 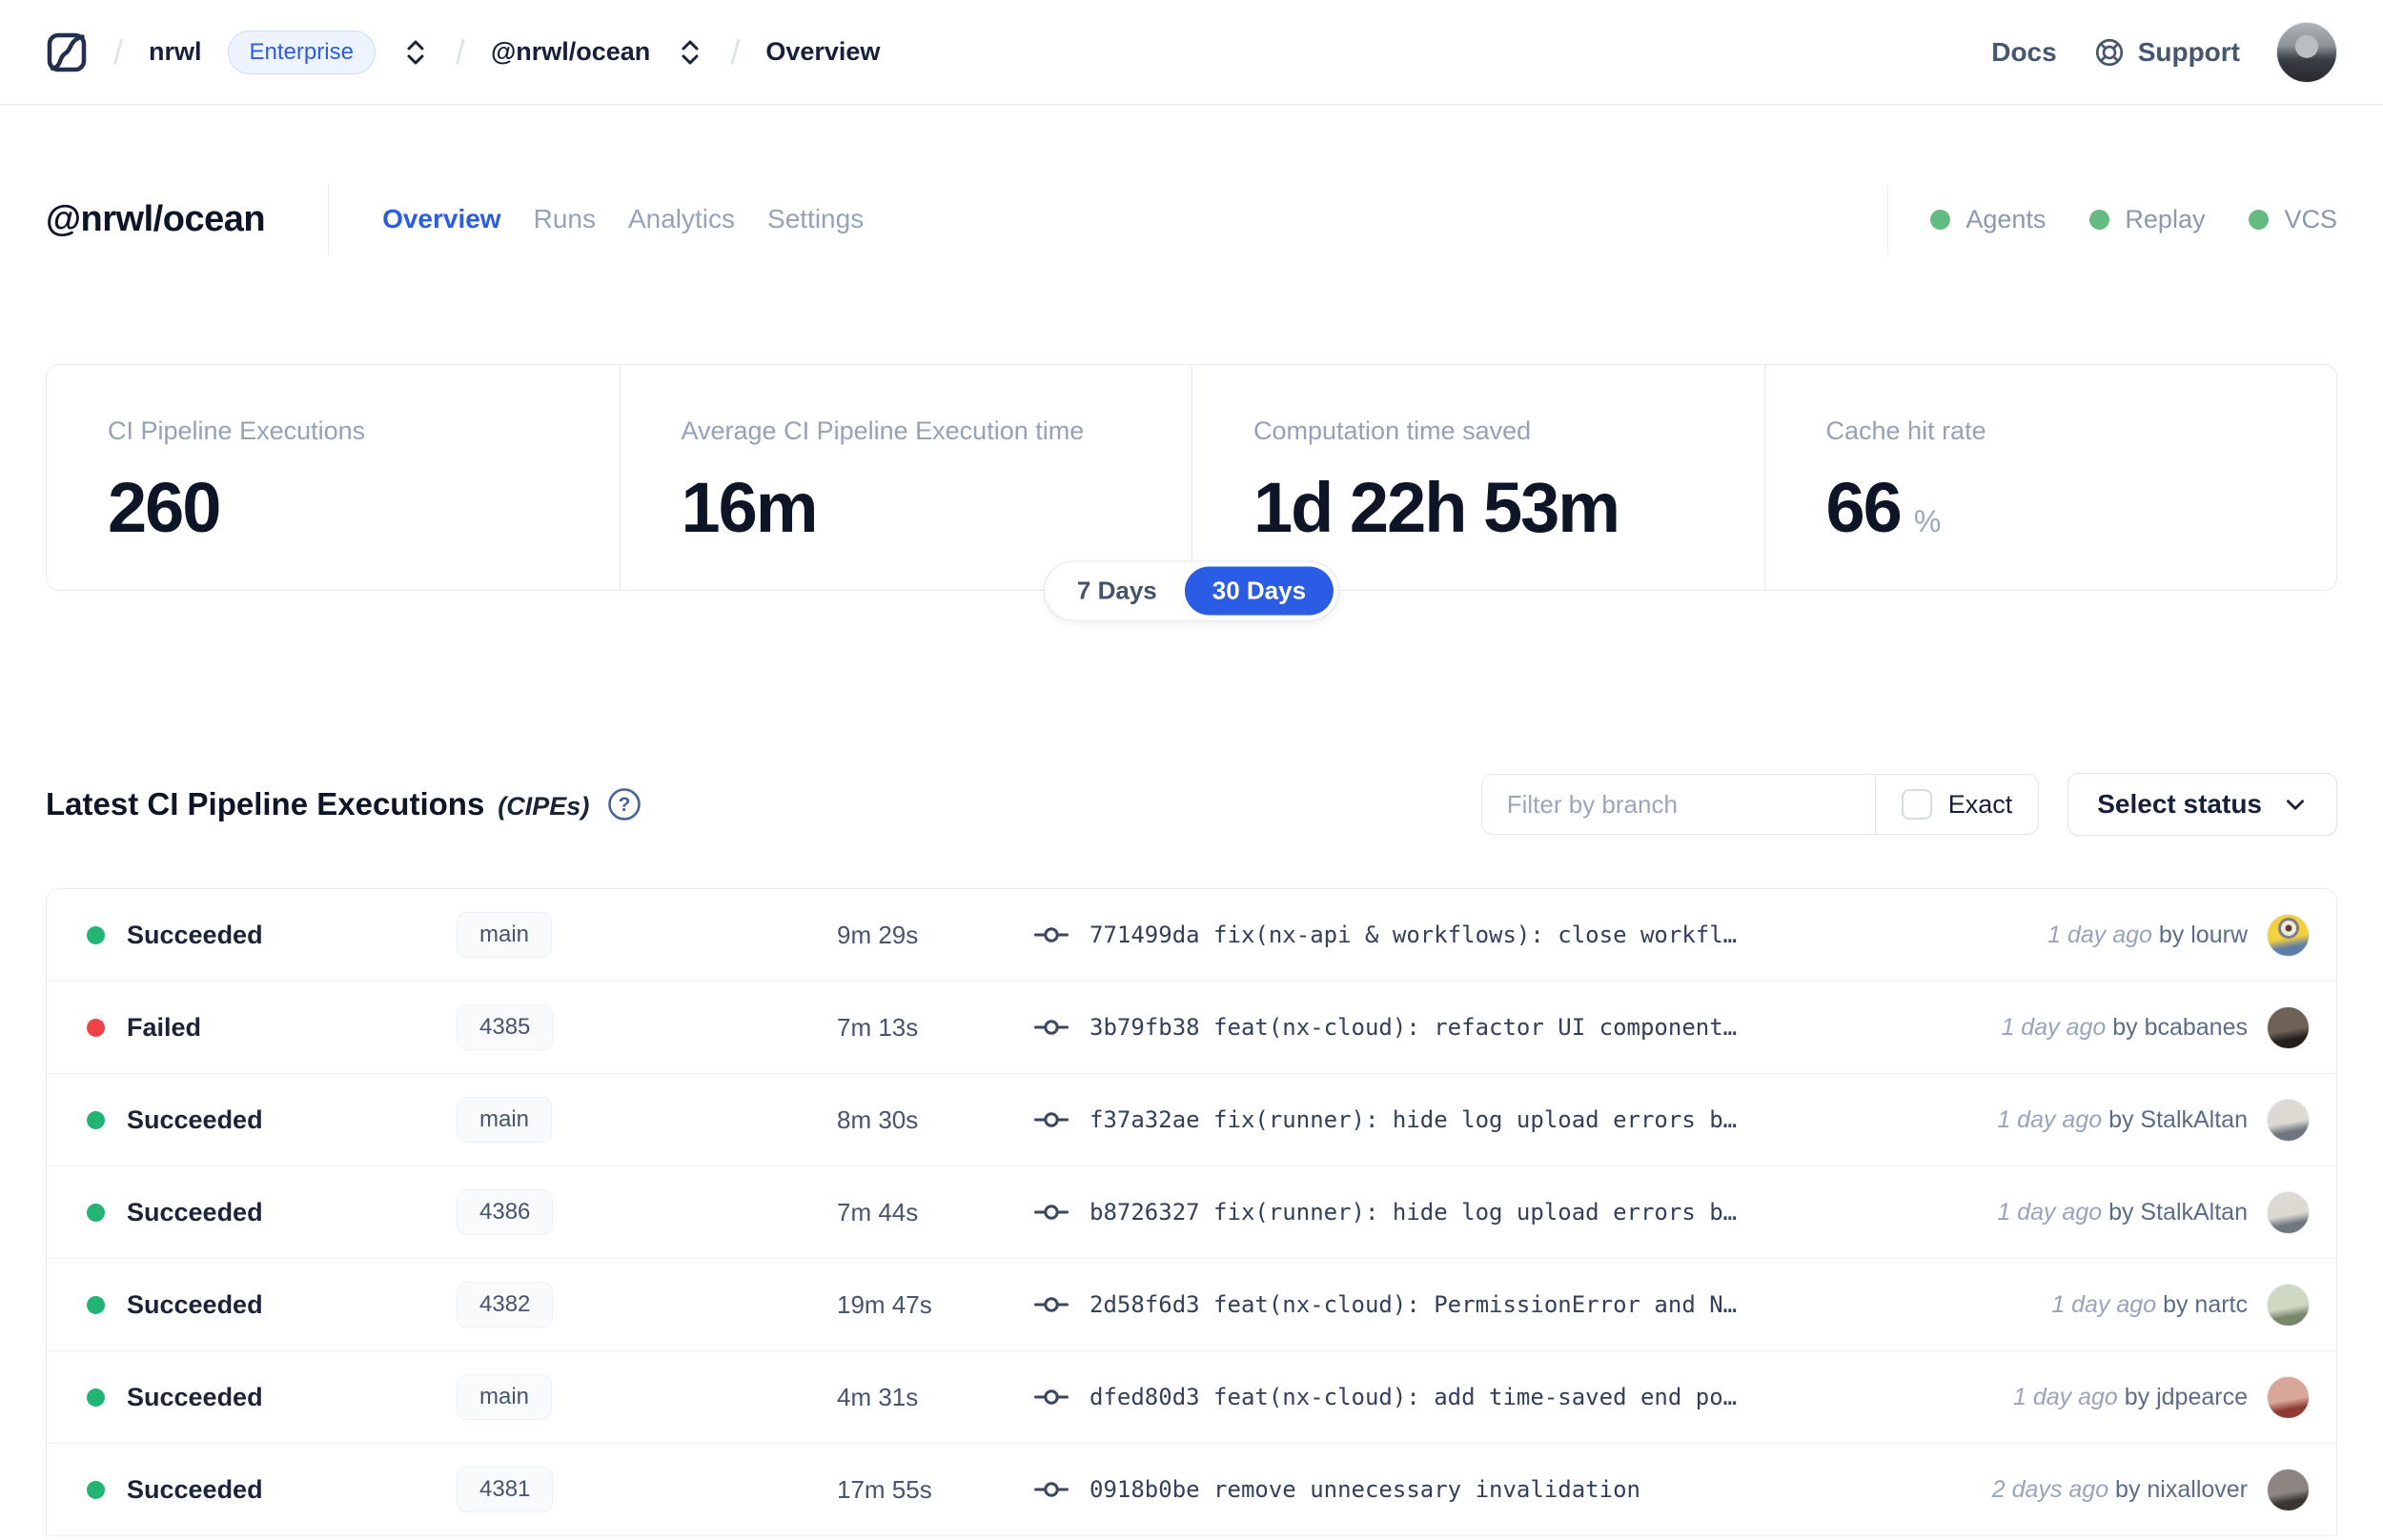 What do you see at coordinates (2120, 1489) in the screenshot?
I see `meta-text: 2 days ago by nixallover` at bounding box center [2120, 1489].